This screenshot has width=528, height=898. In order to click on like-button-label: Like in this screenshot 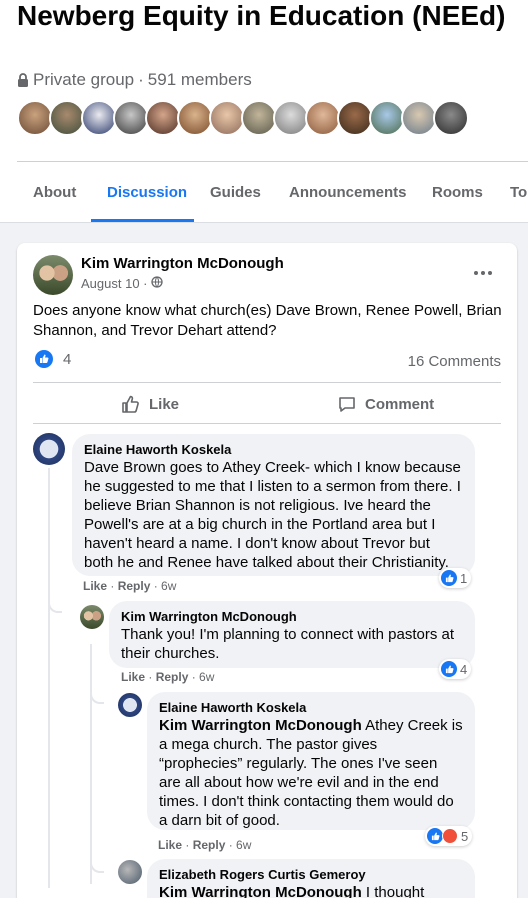, I will do `click(164, 404)`.